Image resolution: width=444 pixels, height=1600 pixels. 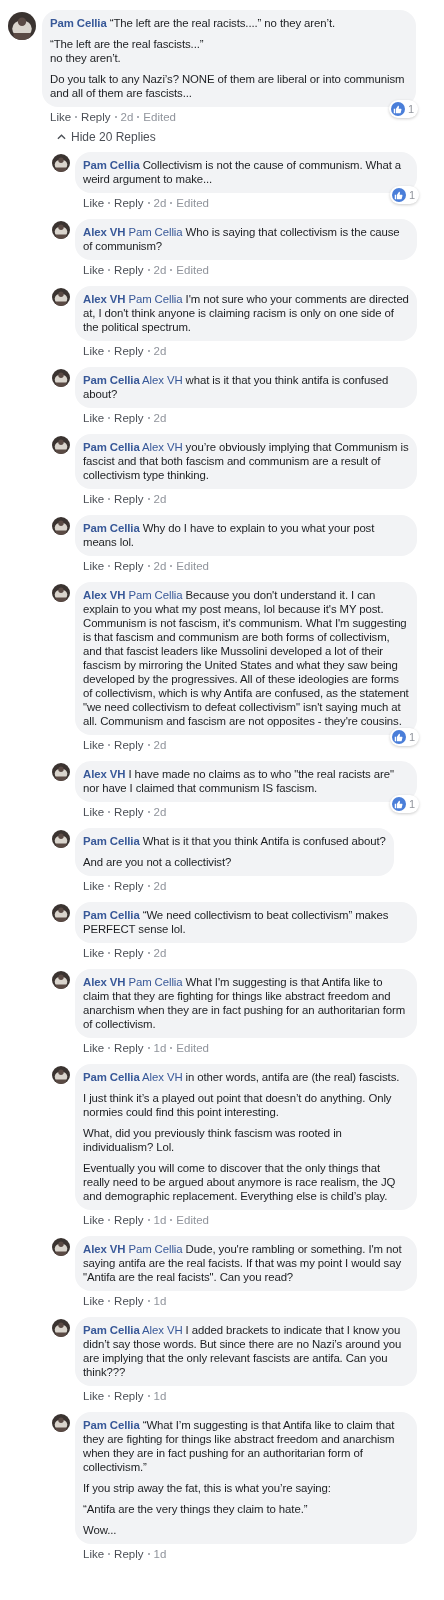 I want to click on comment-text: Alex VH Pam Cellia Because you don't understand it. I can explain to you what my post means, lol because it's MY post. Communism is not fascism, it's communism. What I'm suggesting is that fascism and communism are both forms of collectivism, and that fascist leaders like Mussolini developed a lot of their fascism by mirroring the United States and what they saw being developed by the progressives. All of these ideologies are forms of collectivism, which is why Antifa are confused, as the statement "we need collectivism to defeat collectivism" isn't saying much at all. Communism and fascism are not opposites - they're cousins., so click(x=246, y=658).